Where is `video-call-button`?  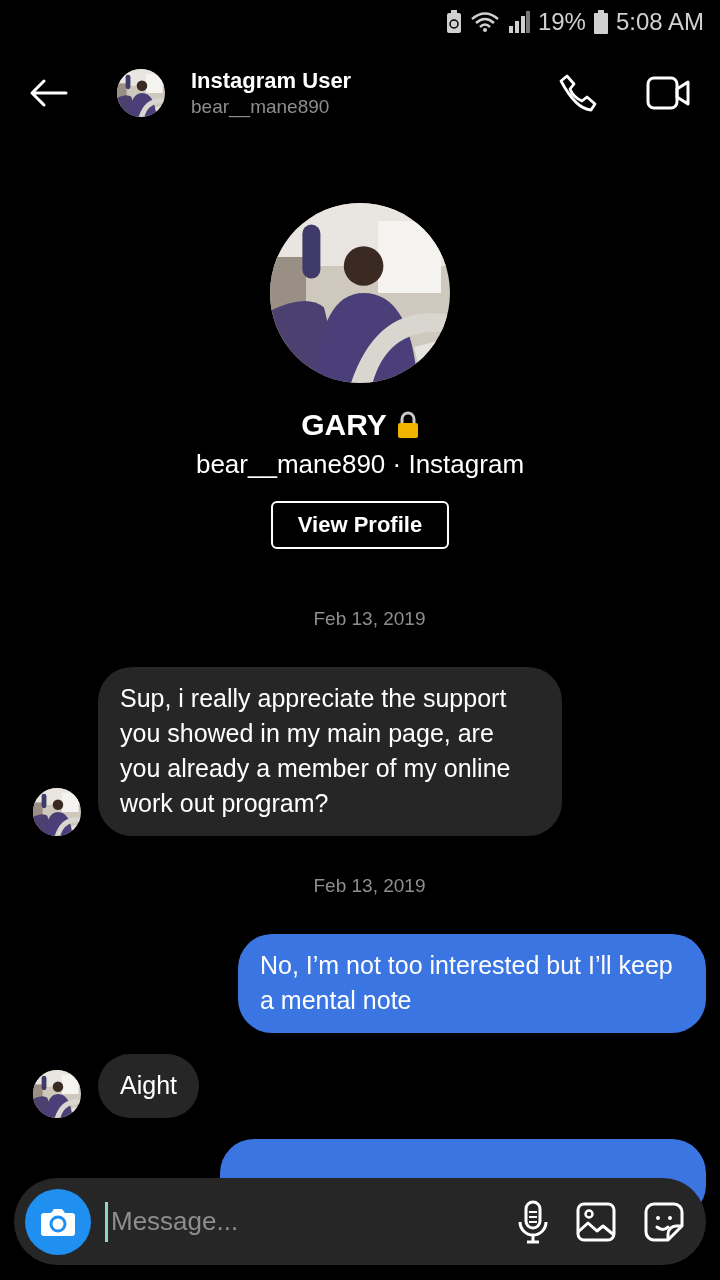
video-call-button is located at coordinates (668, 93).